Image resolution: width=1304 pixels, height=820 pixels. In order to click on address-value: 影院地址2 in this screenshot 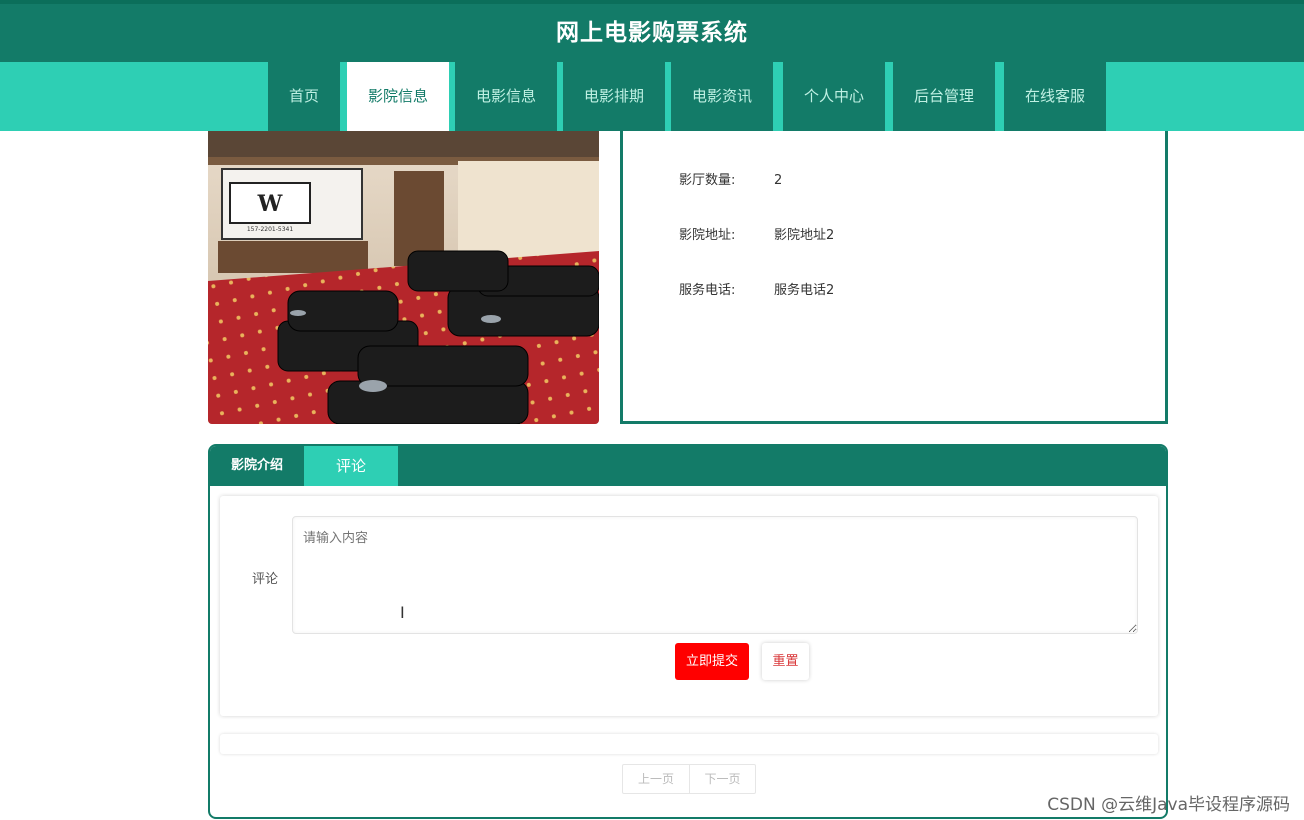, I will do `click(804, 235)`.